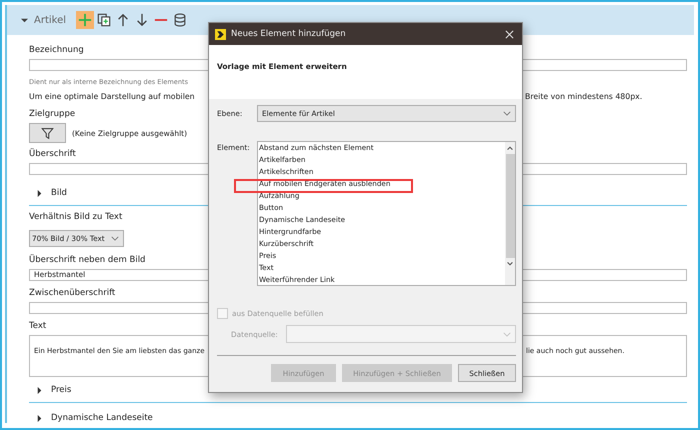 This screenshot has height=430, width=700. I want to click on section-title: Bild, so click(59, 193).